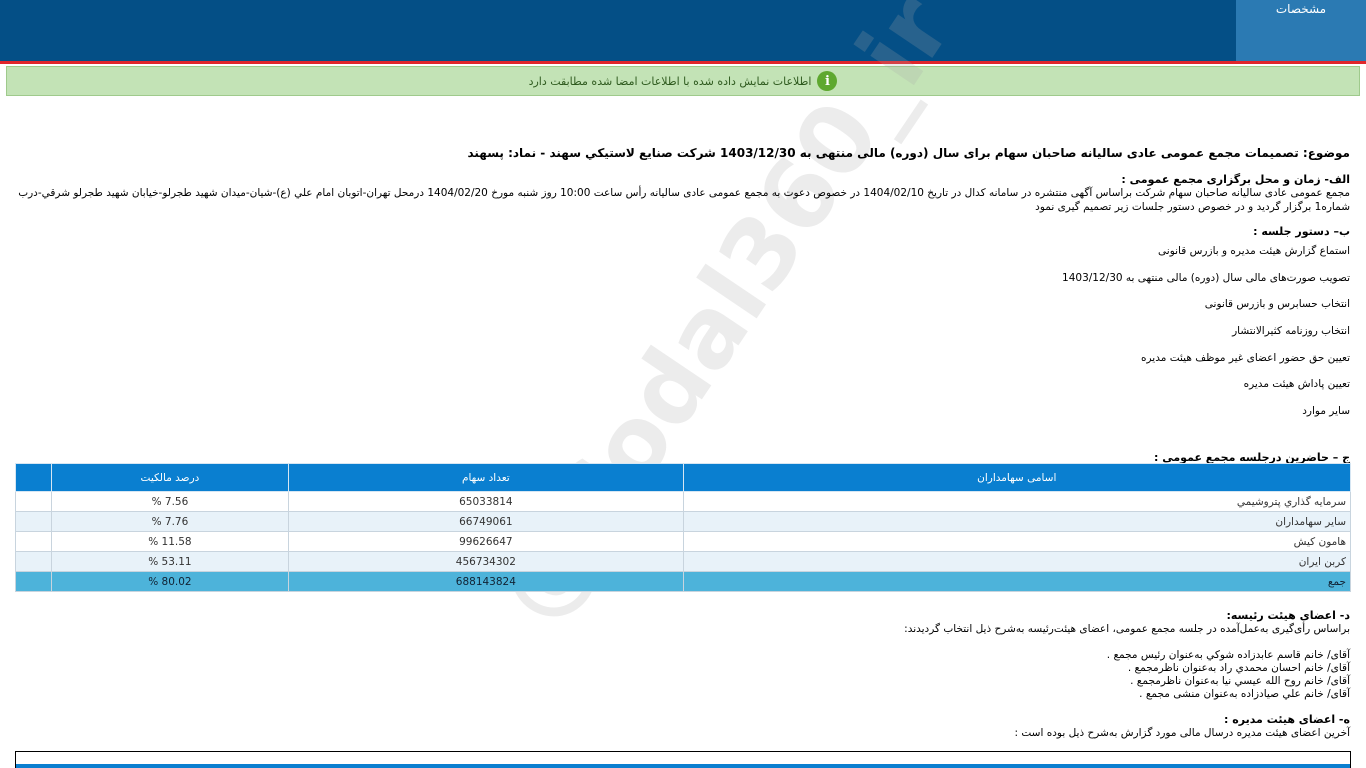  What do you see at coordinates (683, 31) in the screenshot?
I see `top-header-bar: مشخصات` at bounding box center [683, 31].